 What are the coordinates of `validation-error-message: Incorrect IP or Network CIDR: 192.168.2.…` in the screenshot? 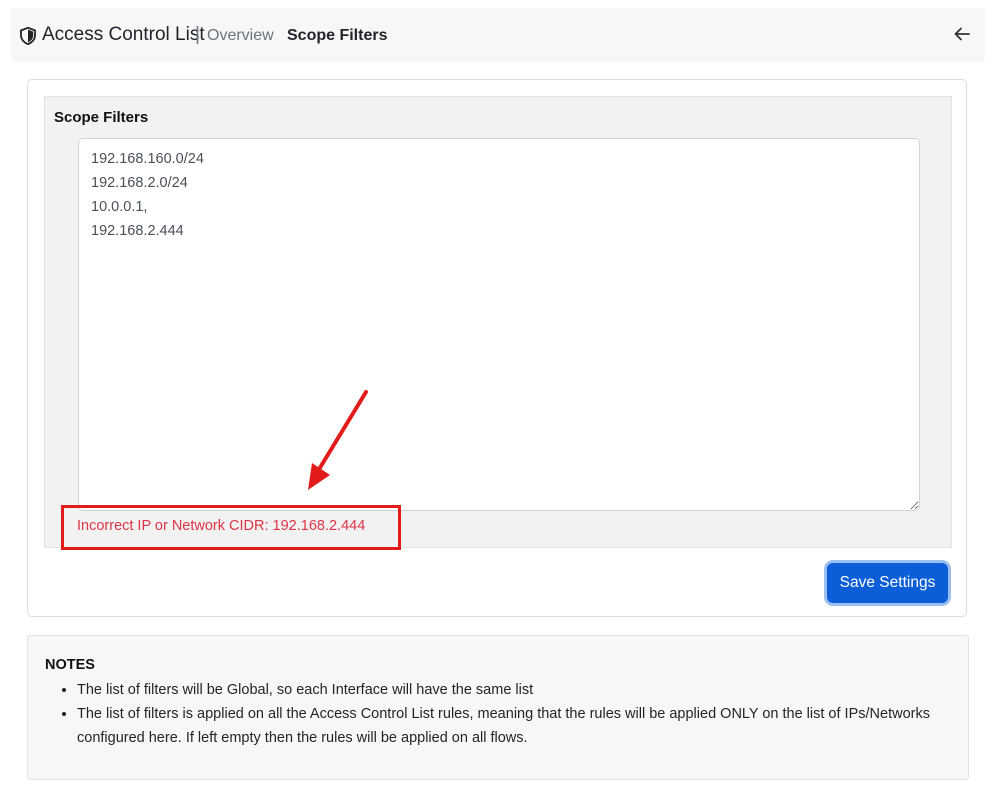 It's located at (221, 526).